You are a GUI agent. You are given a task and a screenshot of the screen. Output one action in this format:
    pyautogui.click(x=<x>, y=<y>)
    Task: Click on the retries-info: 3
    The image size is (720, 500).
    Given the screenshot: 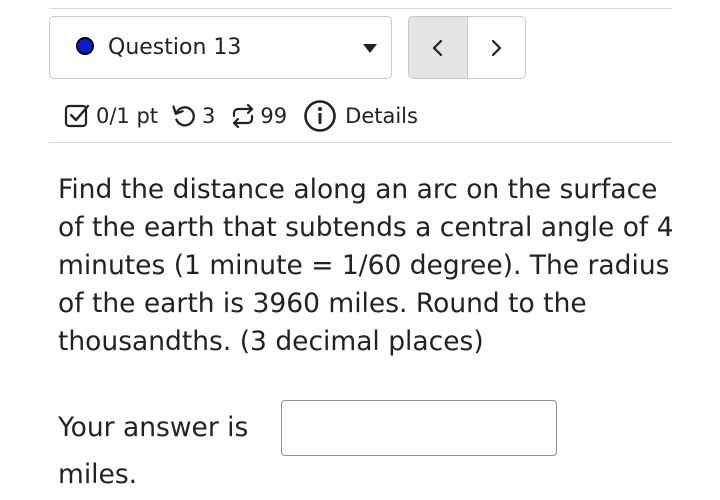 What is the action you would take?
    pyautogui.click(x=192, y=116)
    